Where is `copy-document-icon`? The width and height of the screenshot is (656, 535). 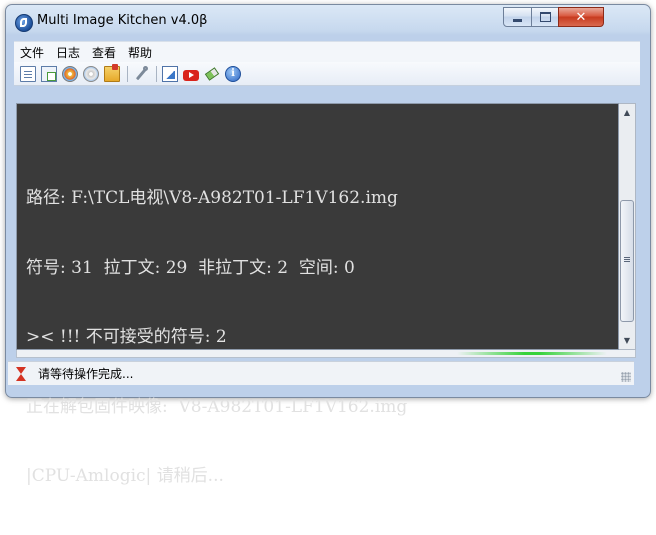 copy-document-icon is located at coordinates (49, 73).